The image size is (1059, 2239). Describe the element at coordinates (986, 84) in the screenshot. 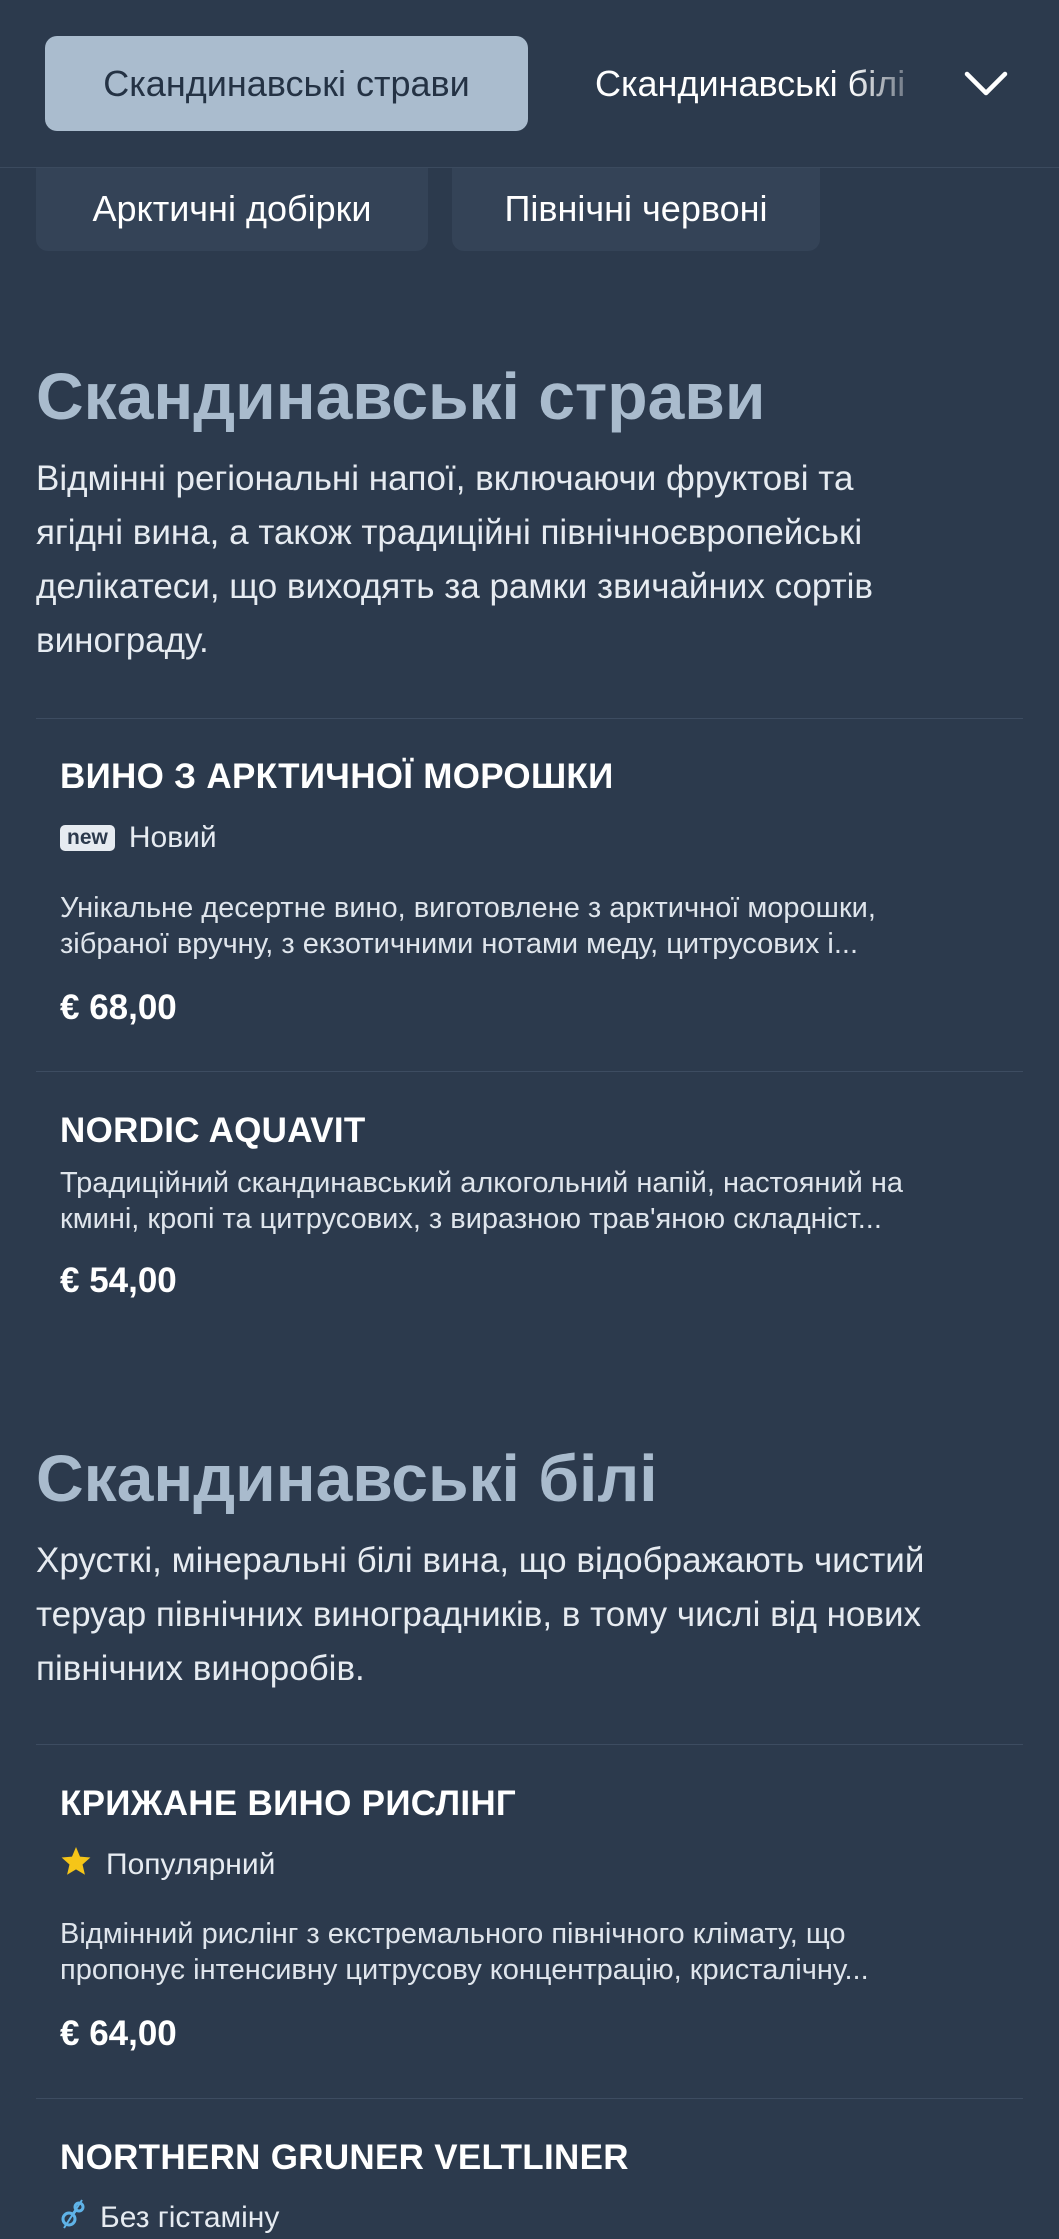

I see `chevron-down-icon` at that location.